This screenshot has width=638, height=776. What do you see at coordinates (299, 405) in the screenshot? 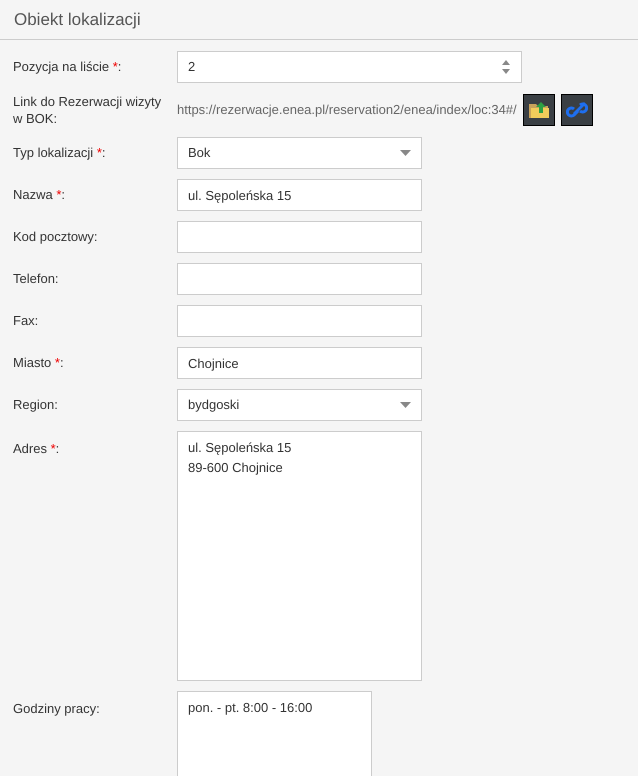
I see `select-field: bydgoski` at bounding box center [299, 405].